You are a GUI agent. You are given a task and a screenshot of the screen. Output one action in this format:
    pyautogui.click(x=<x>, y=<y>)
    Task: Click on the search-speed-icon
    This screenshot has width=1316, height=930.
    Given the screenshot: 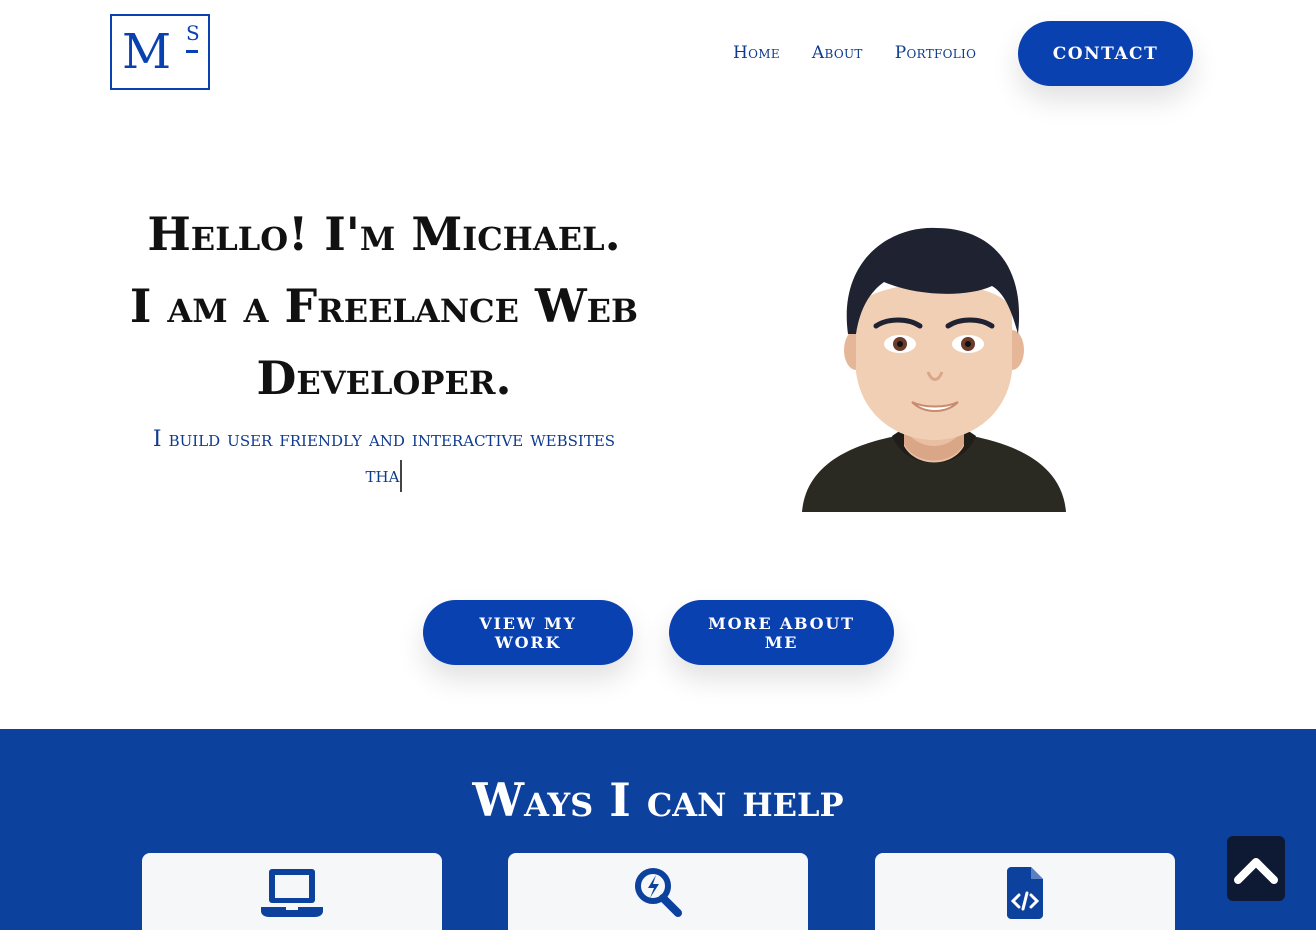 What is the action you would take?
    pyautogui.click(x=658, y=892)
    